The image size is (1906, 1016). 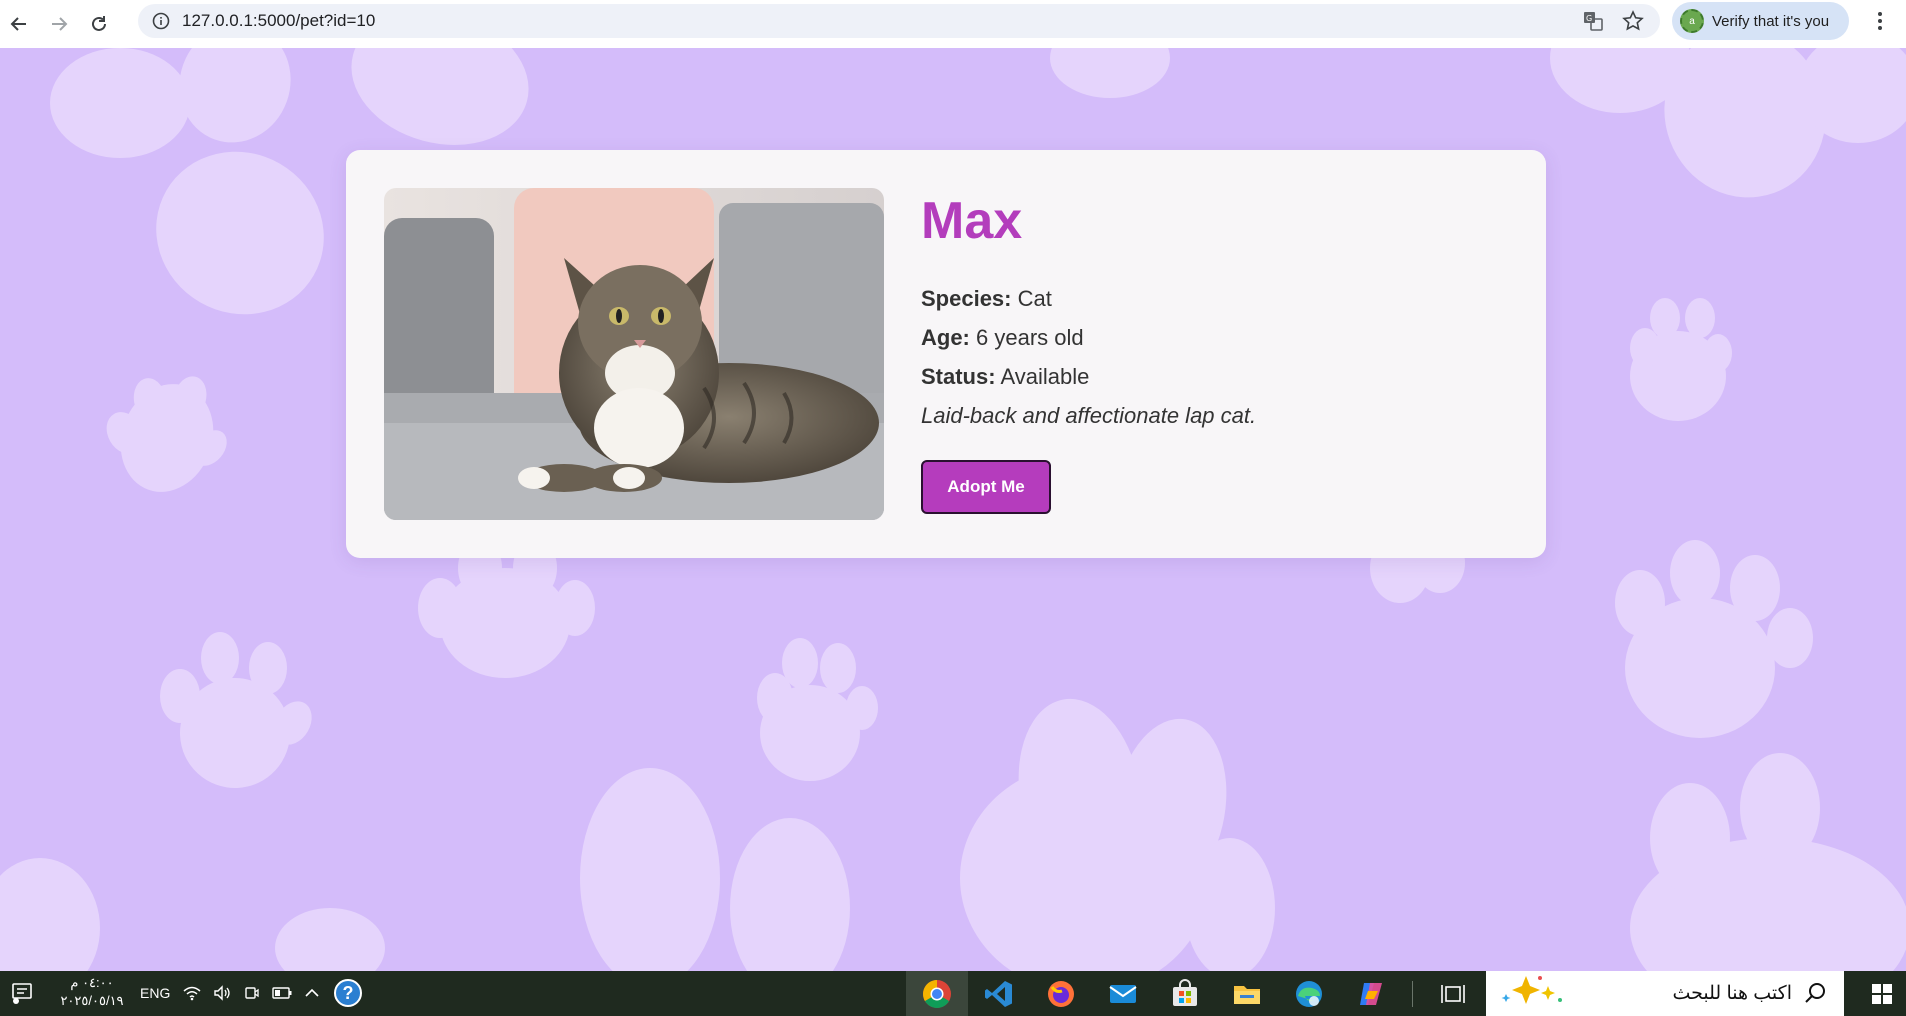 I want to click on taskbar-search: اكتب هنا للبحث, so click(x=1665, y=993).